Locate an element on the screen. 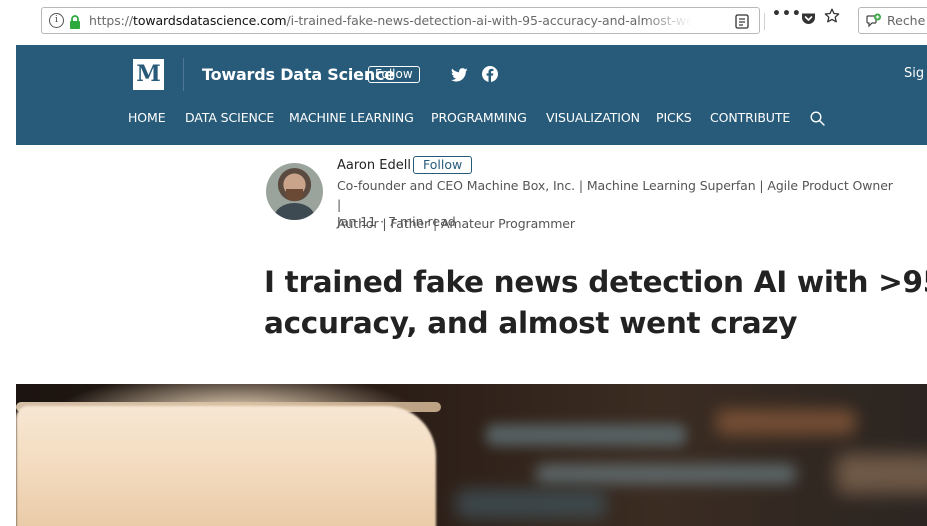 This screenshot has width=927, height=526. nav-visualization: VISUALIZATION is located at coordinates (593, 117).